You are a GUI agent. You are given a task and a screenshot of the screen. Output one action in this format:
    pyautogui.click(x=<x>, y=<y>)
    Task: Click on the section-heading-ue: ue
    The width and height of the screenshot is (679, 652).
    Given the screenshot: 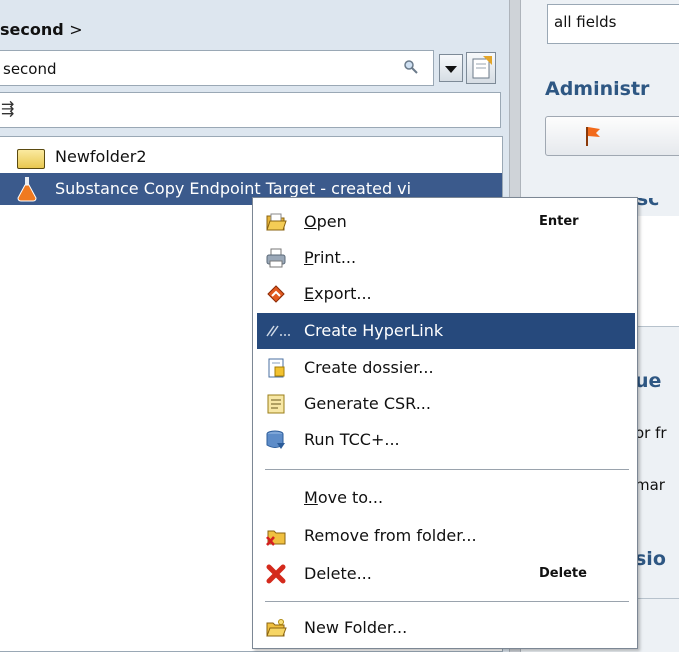 What is the action you would take?
    pyautogui.click(x=648, y=381)
    